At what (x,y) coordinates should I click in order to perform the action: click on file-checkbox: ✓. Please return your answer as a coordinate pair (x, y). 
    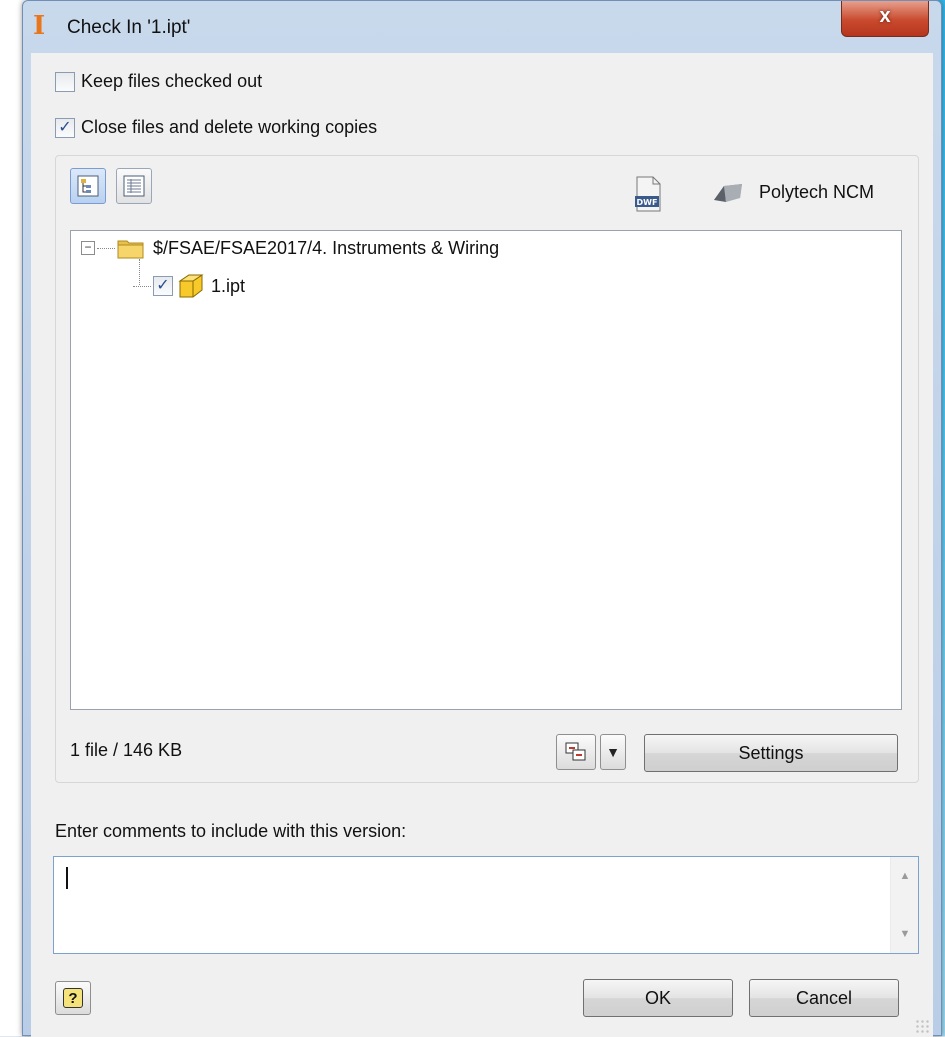
    Looking at the image, I should click on (163, 286).